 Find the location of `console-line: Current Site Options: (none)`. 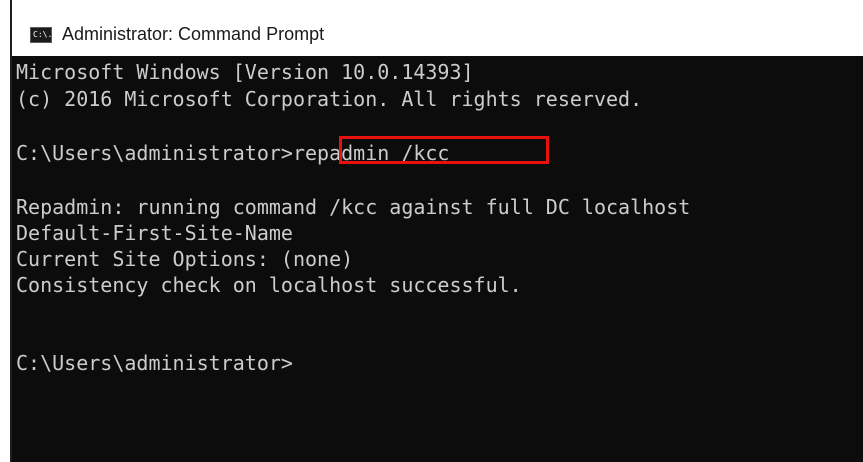

console-line: Current Site Options: (none) is located at coordinates (185, 259).